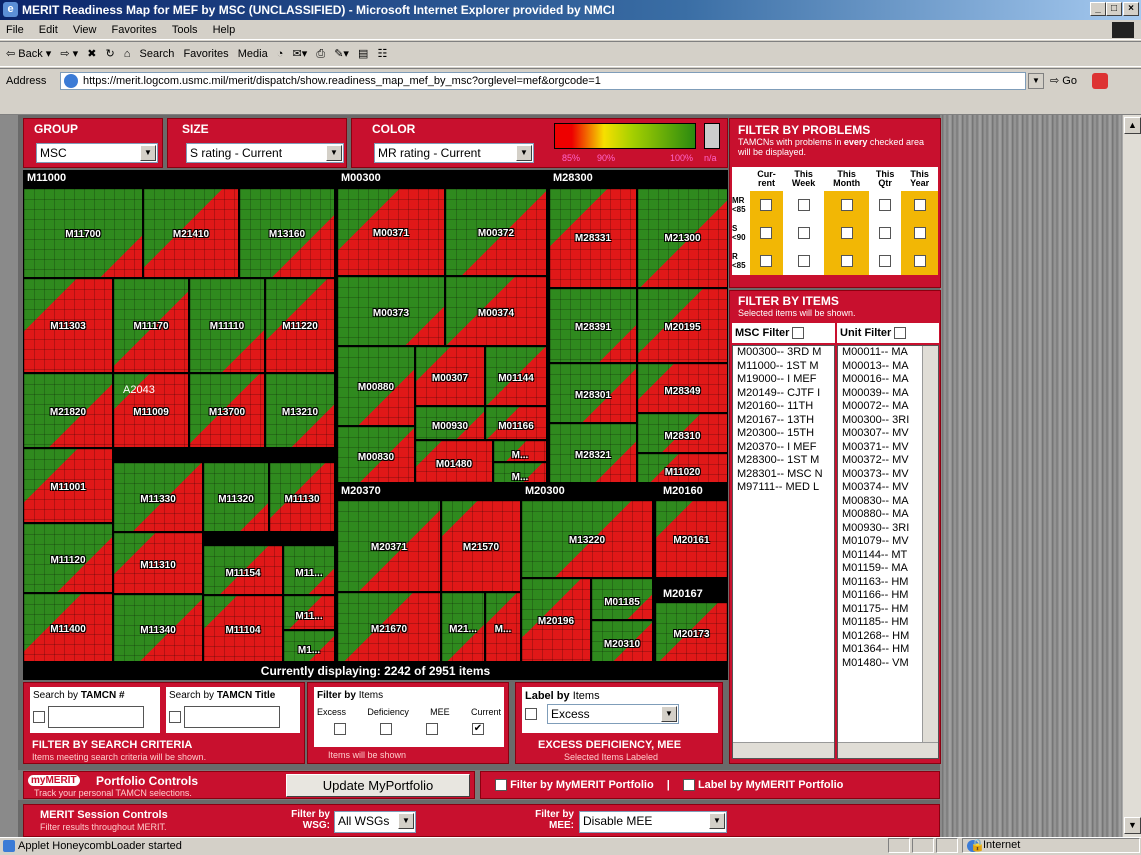  I want to click on wsg-select: All WSGs ▼, so click(375, 822).